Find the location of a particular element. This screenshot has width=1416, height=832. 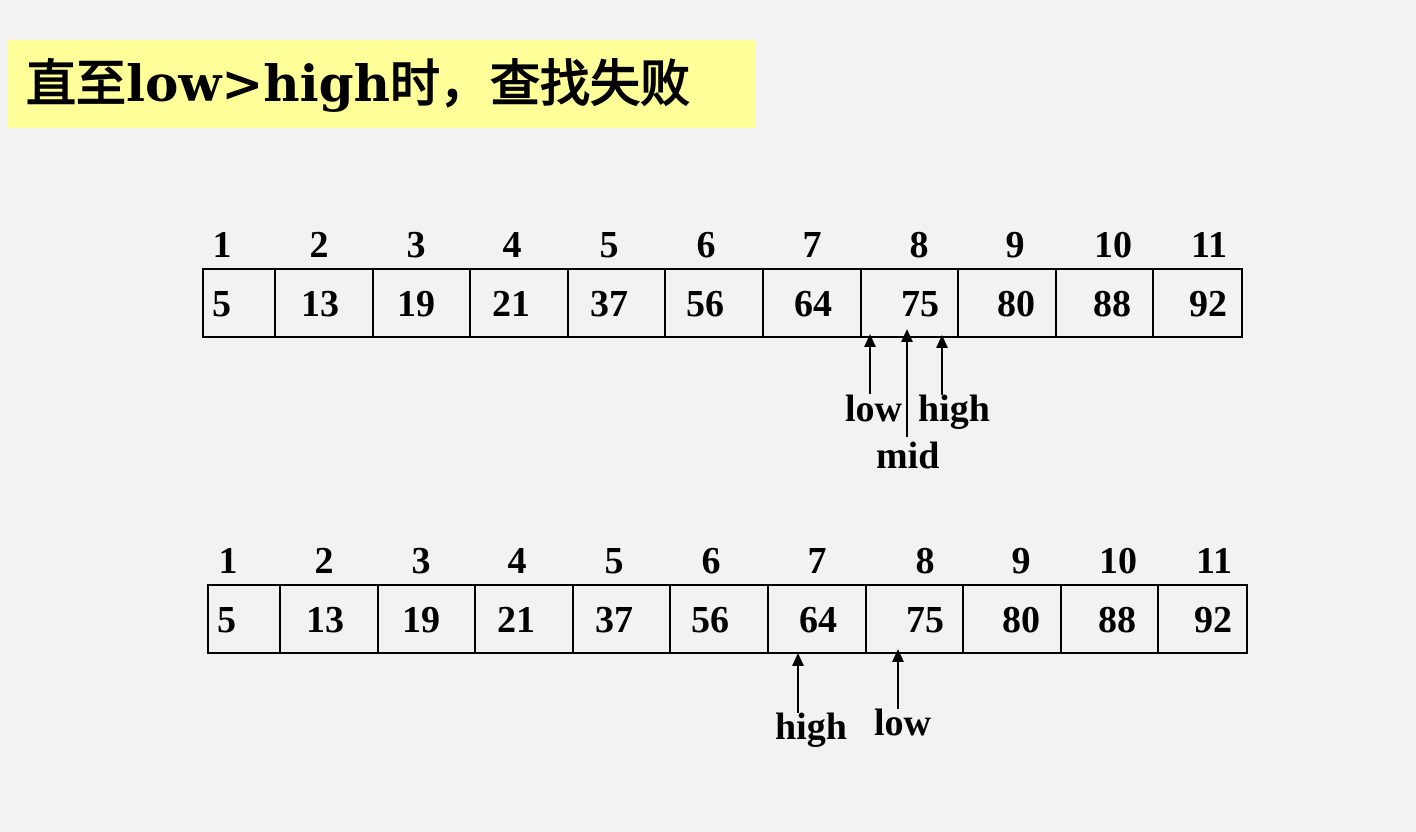

array-cell-value: 5 is located at coordinates (226, 620).